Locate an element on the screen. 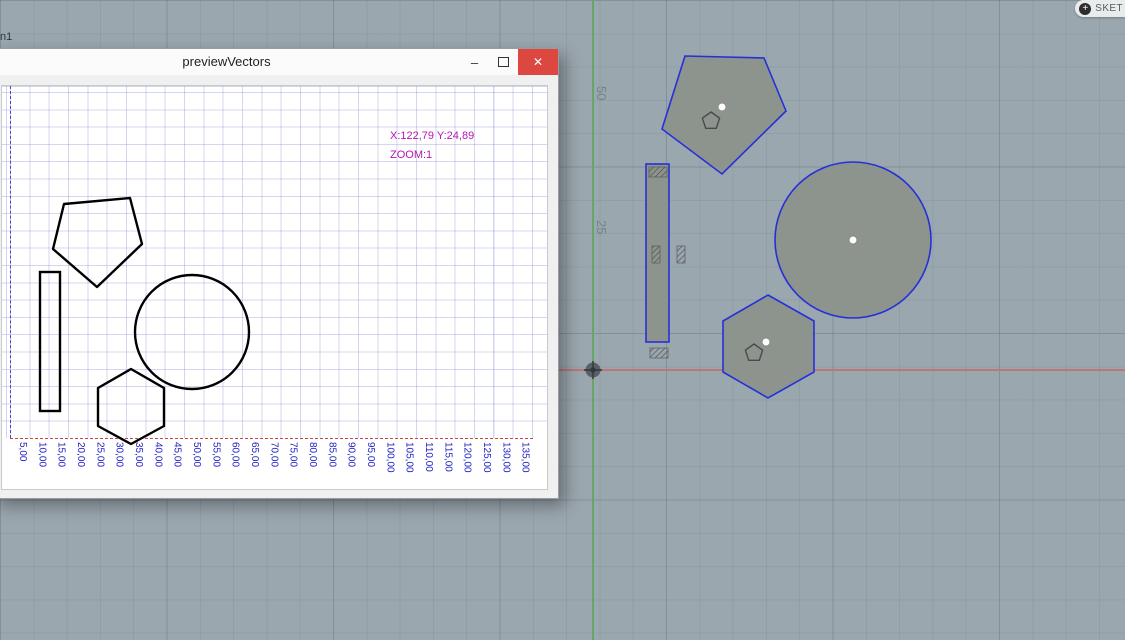 The width and height of the screenshot is (1125, 640). tick-label: 70,00 is located at coordinates (274, 455).